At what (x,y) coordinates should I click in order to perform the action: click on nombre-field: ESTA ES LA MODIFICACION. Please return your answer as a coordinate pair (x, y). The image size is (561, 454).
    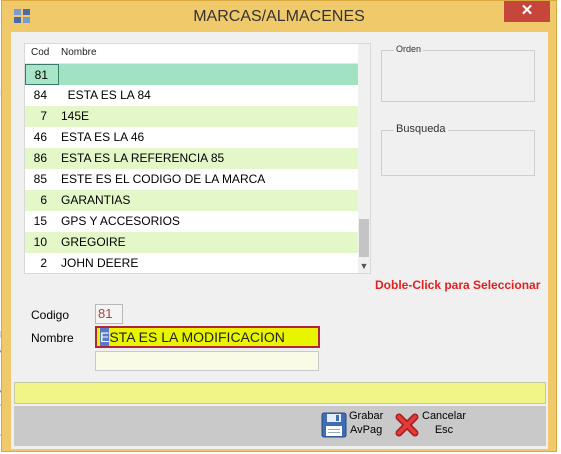
    Looking at the image, I should click on (207, 337).